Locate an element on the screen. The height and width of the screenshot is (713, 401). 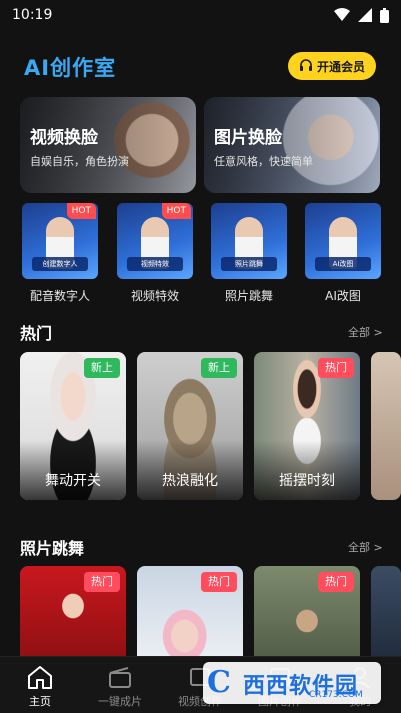
feature-subtitle: 自娱自乐，角色扮演 is located at coordinates (79, 161).